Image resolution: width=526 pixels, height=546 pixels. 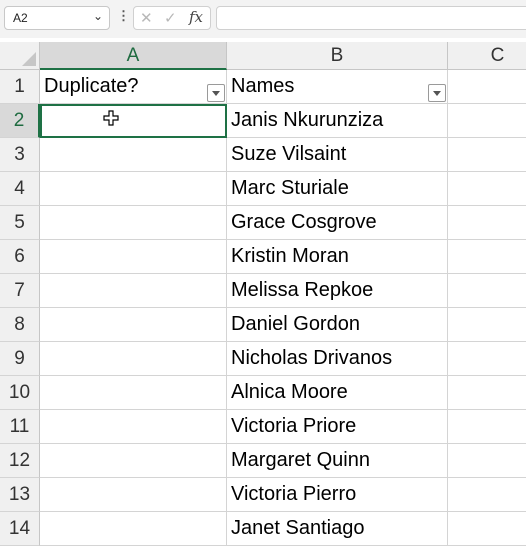 What do you see at coordinates (337, 56) in the screenshot?
I see `column-header-b: B` at bounding box center [337, 56].